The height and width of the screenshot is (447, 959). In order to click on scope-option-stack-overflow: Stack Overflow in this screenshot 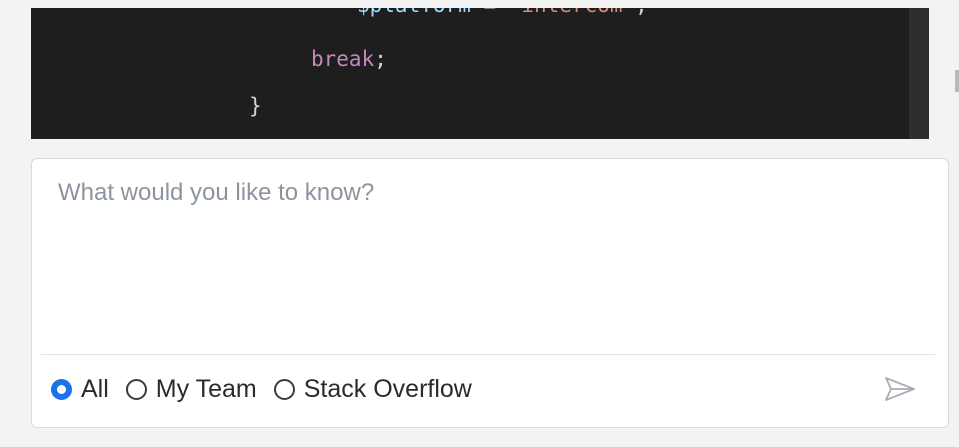, I will do `click(372, 389)`.